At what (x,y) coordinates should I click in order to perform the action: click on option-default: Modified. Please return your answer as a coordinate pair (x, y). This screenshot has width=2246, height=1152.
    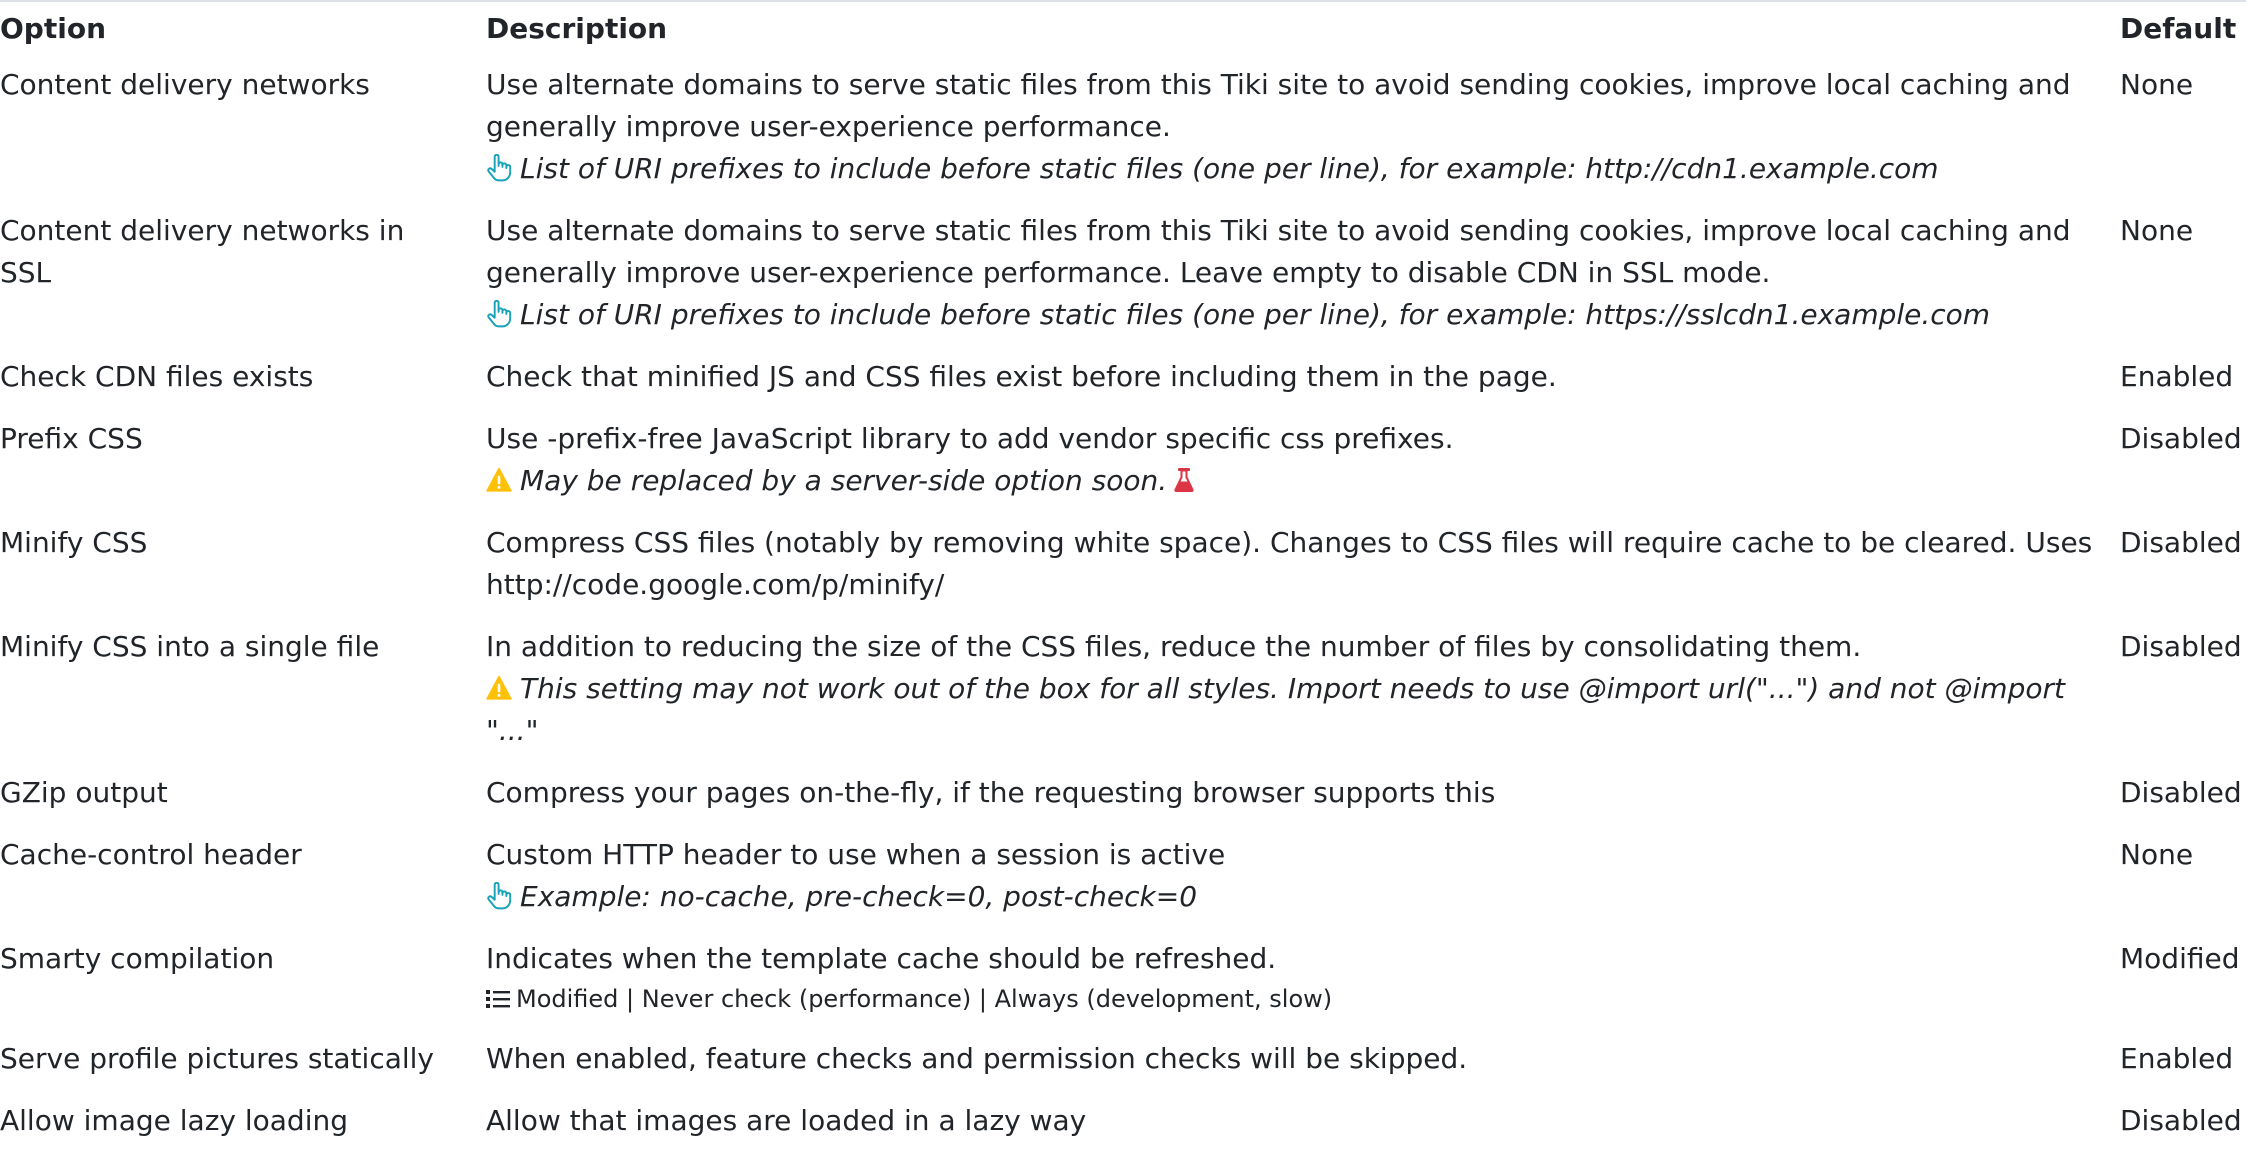
    Looking at the image, I should click on (2180, 958).